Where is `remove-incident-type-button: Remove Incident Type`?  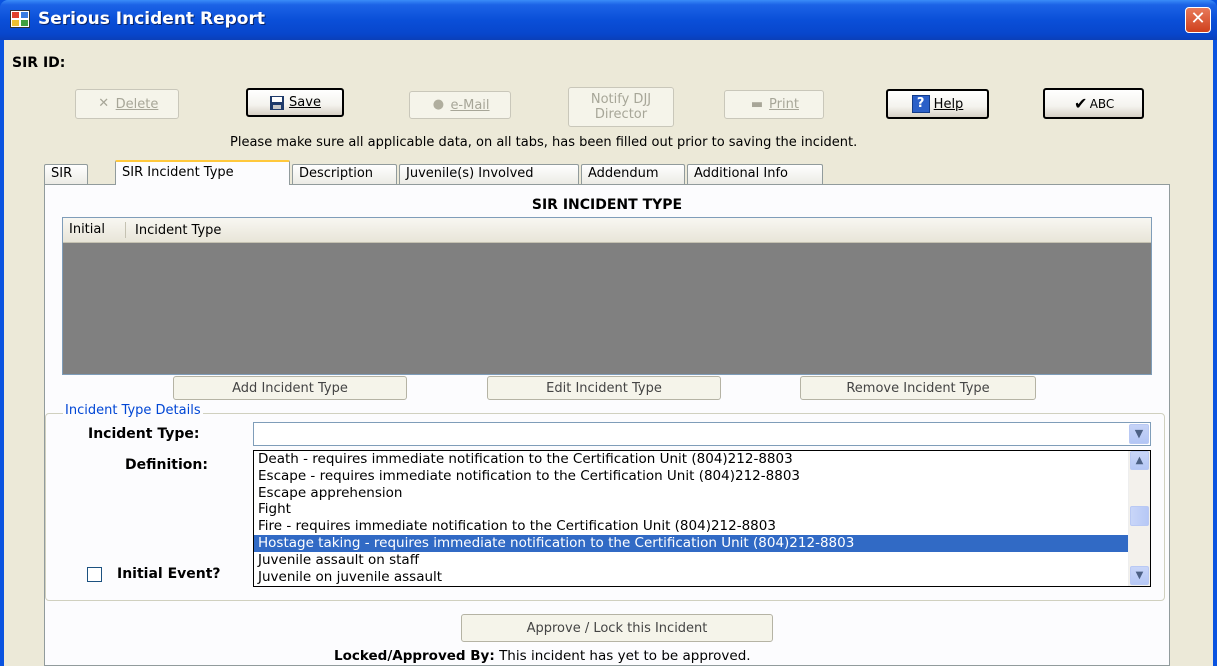
remove-incident-type-button: Remove Incident Type is located at coordinates (918, 388).